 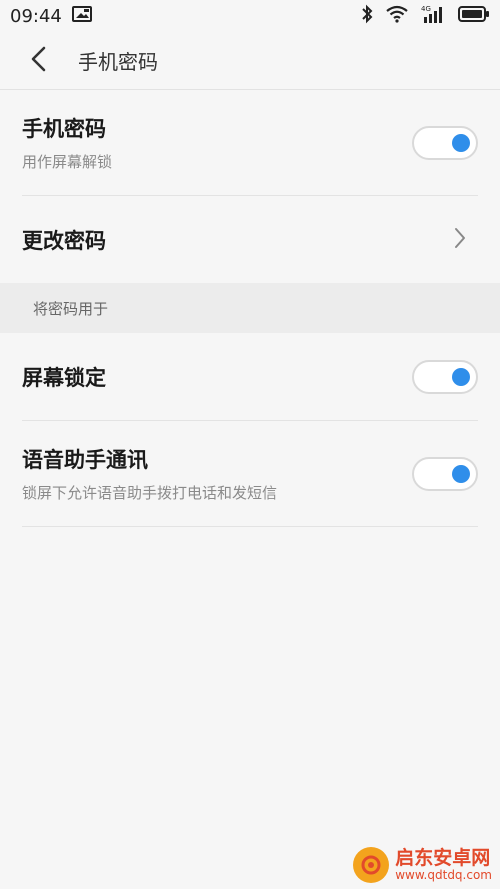 What do you see at coordinates (443, 874) in the screenshot?
I see `watermark-url-text: www.qdtdq.com` at bounding box center [443, 874].